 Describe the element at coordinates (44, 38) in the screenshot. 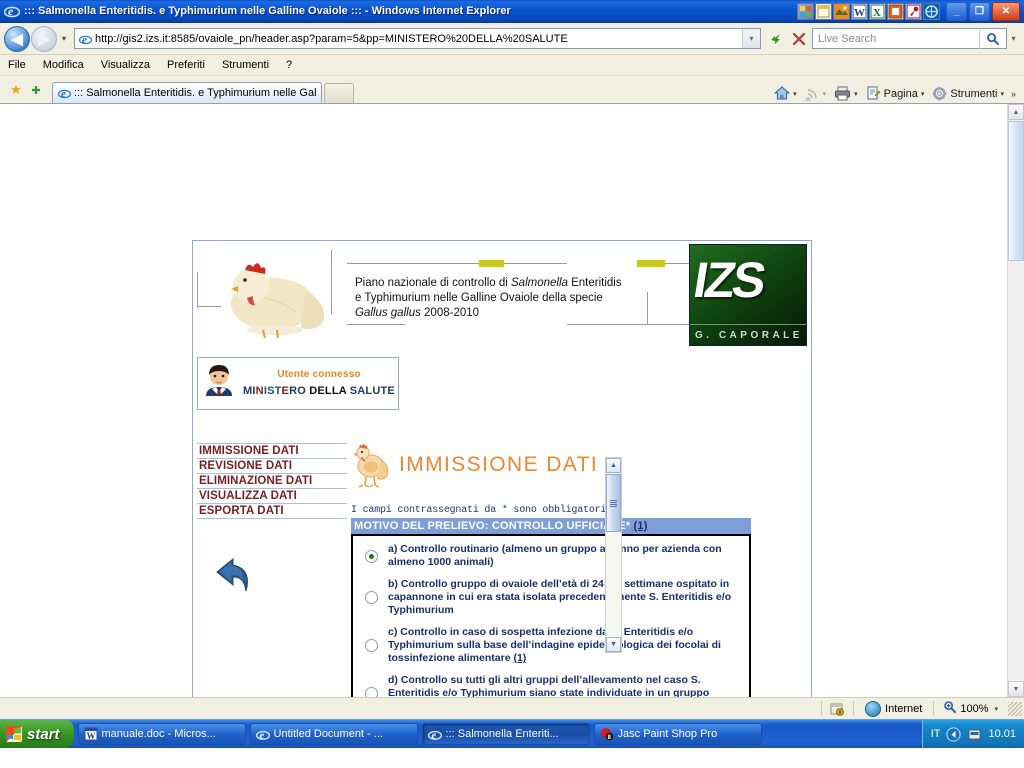

I see `forward-button: ▶` at that location.